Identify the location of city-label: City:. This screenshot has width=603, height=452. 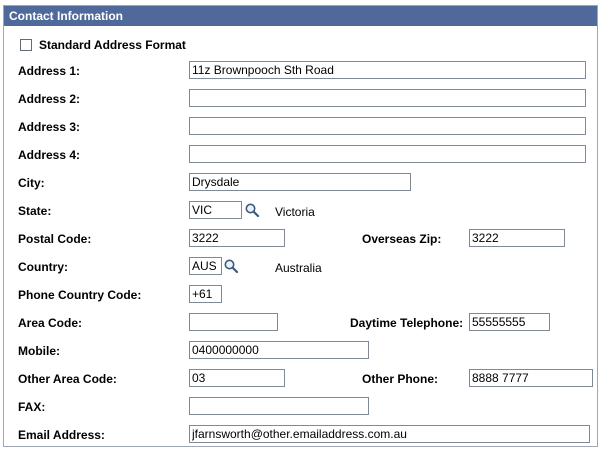
(31, 183).